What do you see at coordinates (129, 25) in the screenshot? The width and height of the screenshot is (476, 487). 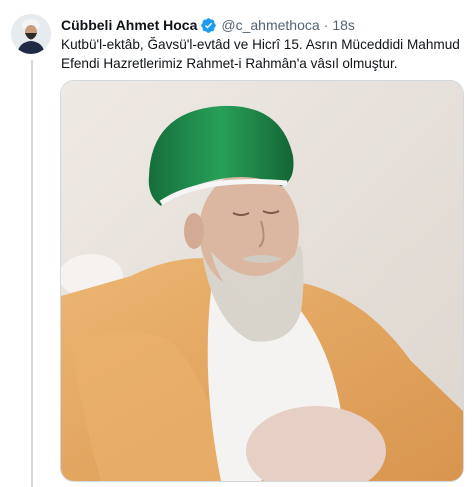 I see `author-display-name: Cübbeli Ahmet Hoca` at bounding box center [129, 25].